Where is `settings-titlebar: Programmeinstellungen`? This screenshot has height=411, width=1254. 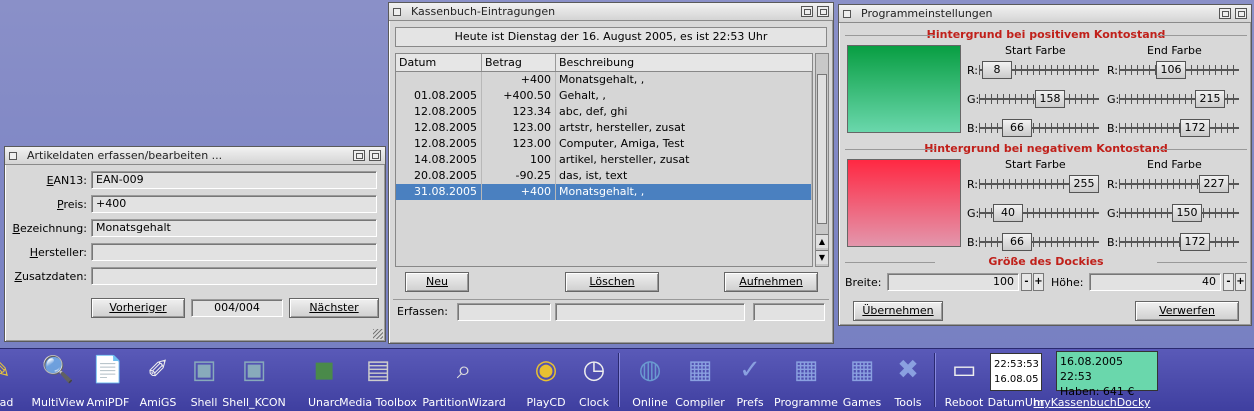
settings-titlebar: Programmeinstellungen is located at coordinates (1045, 14).